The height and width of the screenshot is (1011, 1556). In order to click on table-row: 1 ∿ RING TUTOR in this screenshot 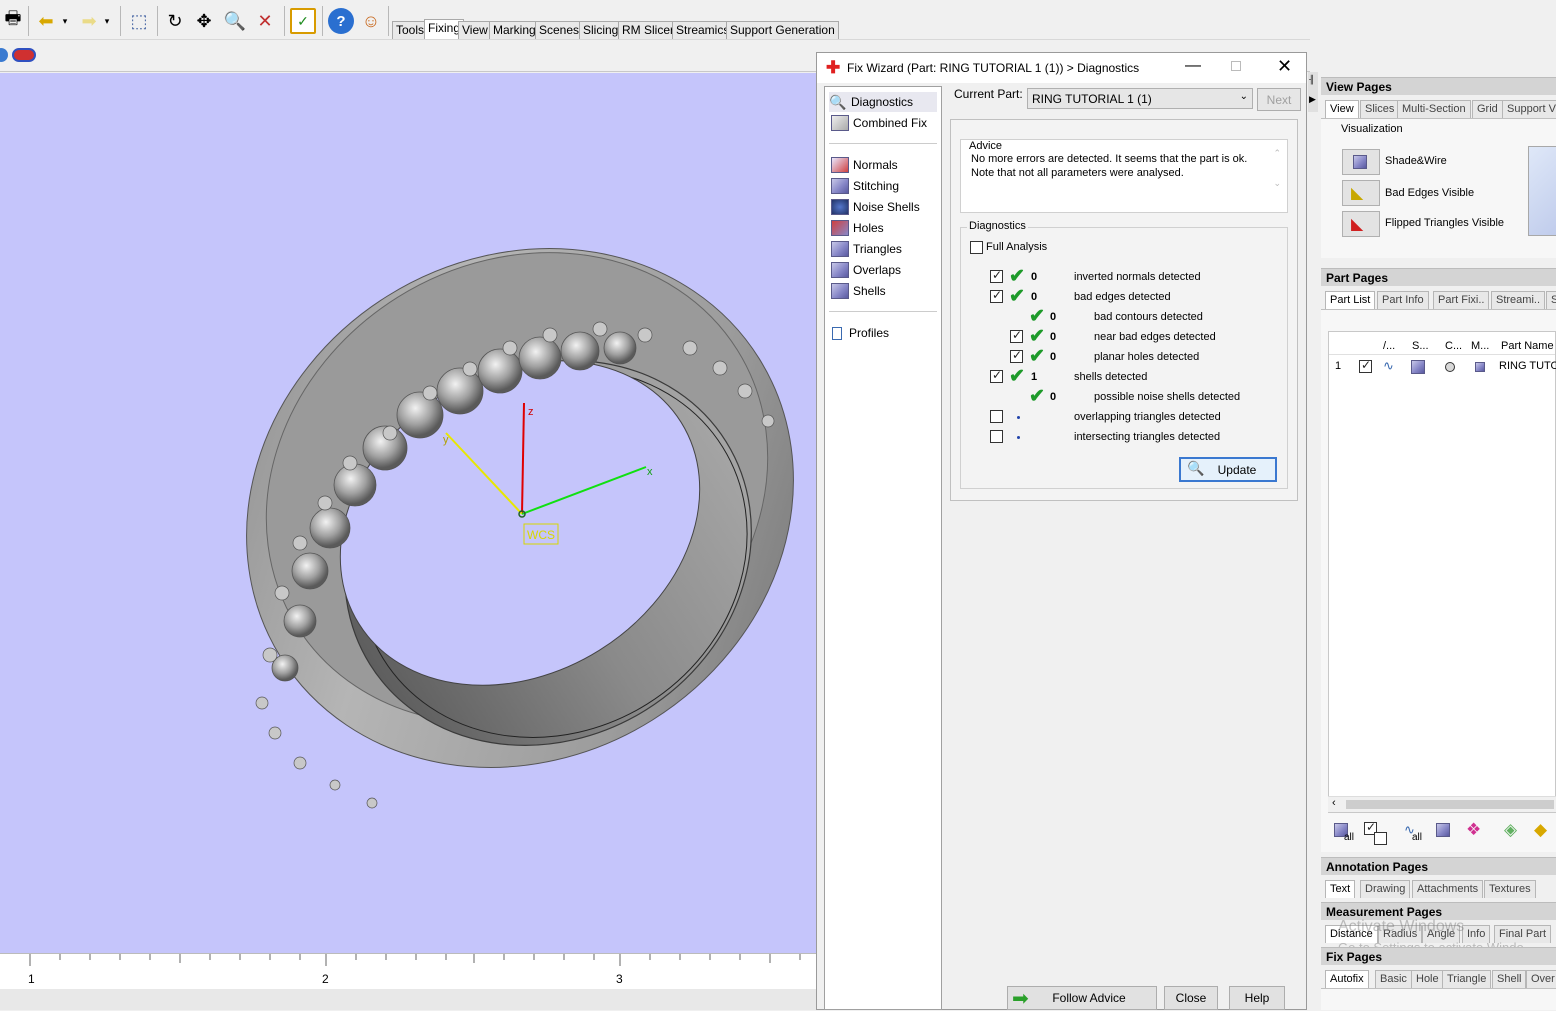, I will do `click(1442, 368)`.